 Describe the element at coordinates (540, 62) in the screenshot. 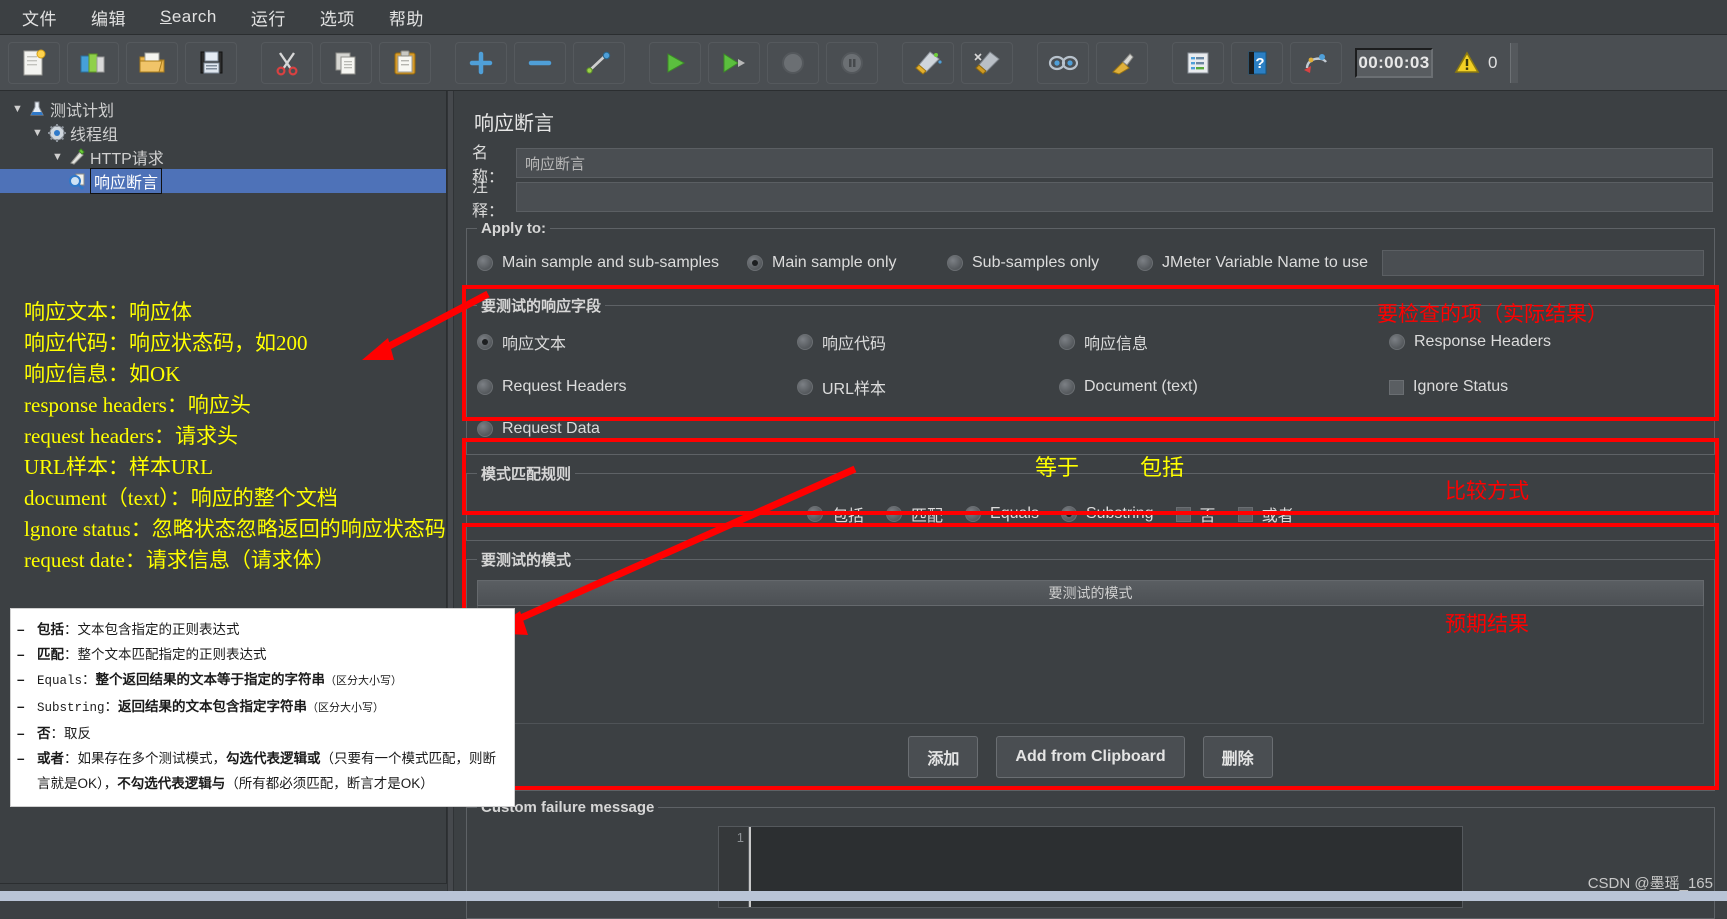

I see `collapse-icon` at that location.